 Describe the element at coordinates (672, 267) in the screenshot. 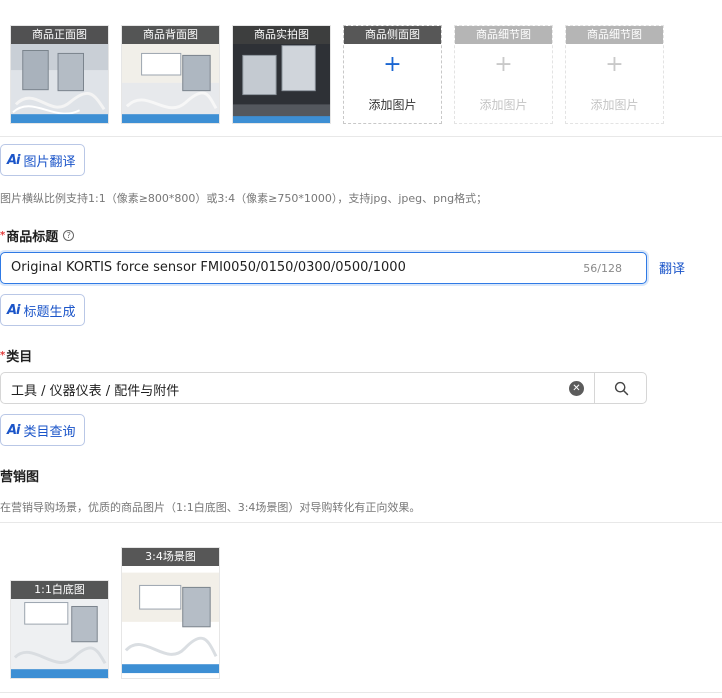

I see `translate-link: 翻译` at that location.